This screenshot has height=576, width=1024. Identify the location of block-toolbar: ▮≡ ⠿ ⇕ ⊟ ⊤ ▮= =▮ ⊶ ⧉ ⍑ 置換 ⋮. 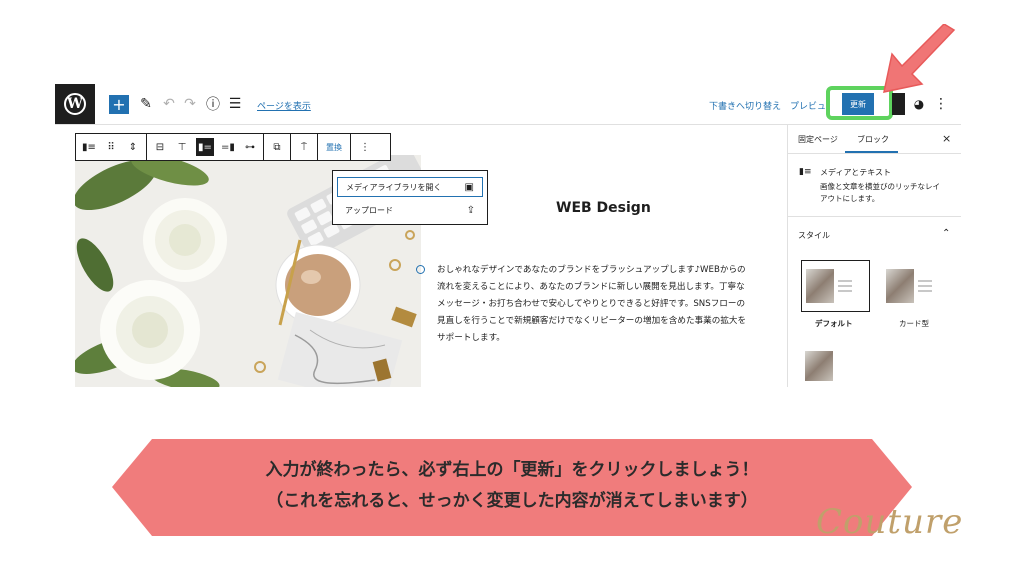
(233, 147).